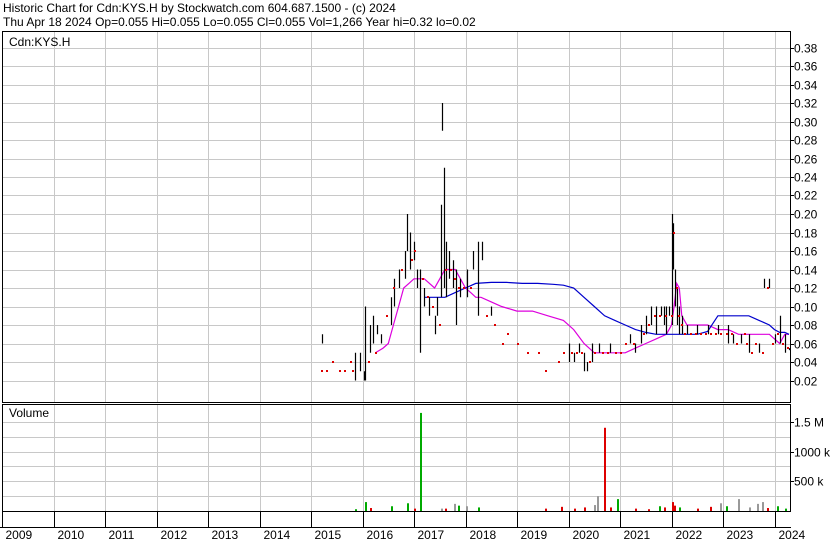  Describe the element at coordinates (806, 234) in the screenshot. I see `price-tick-label: 0.18` at that location.